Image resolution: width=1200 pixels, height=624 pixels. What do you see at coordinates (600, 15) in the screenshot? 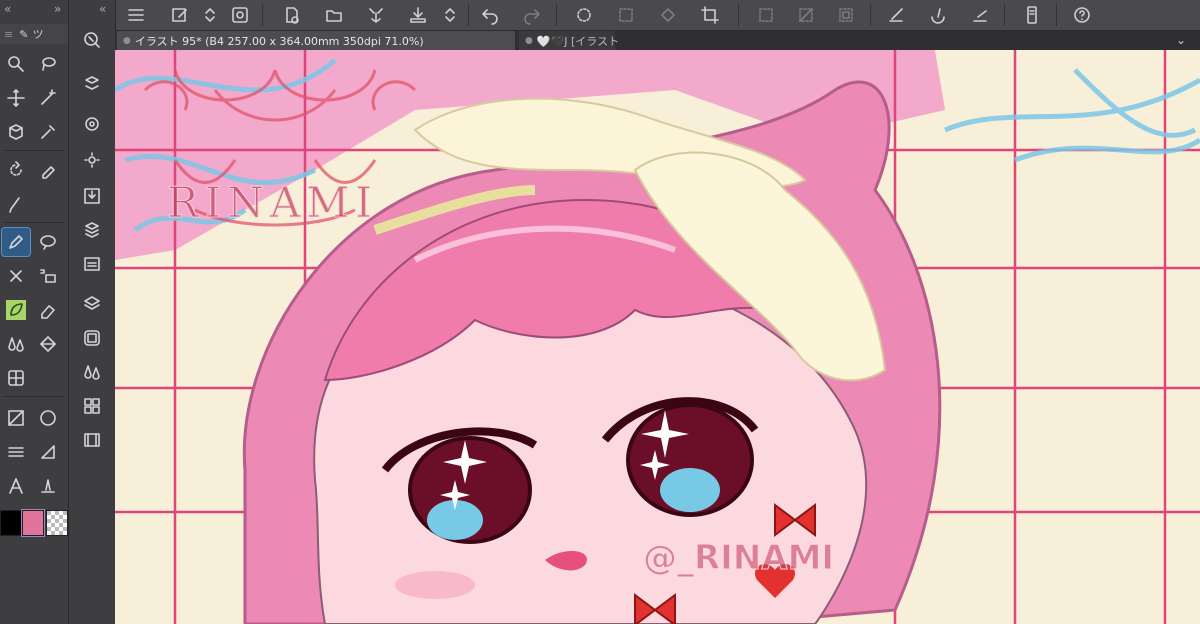
I see `command-bar` at bounding box center [600, 15].